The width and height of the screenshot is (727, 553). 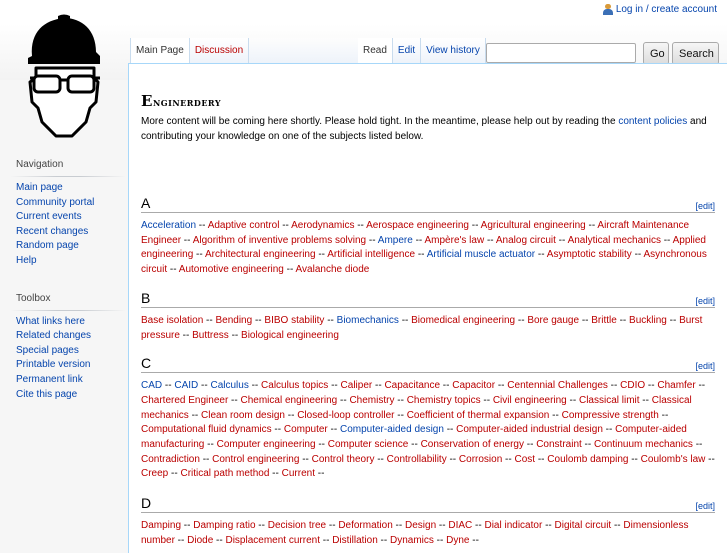 I want to click on topic-link: Biomedical engineering, so click(x=463, y=320).